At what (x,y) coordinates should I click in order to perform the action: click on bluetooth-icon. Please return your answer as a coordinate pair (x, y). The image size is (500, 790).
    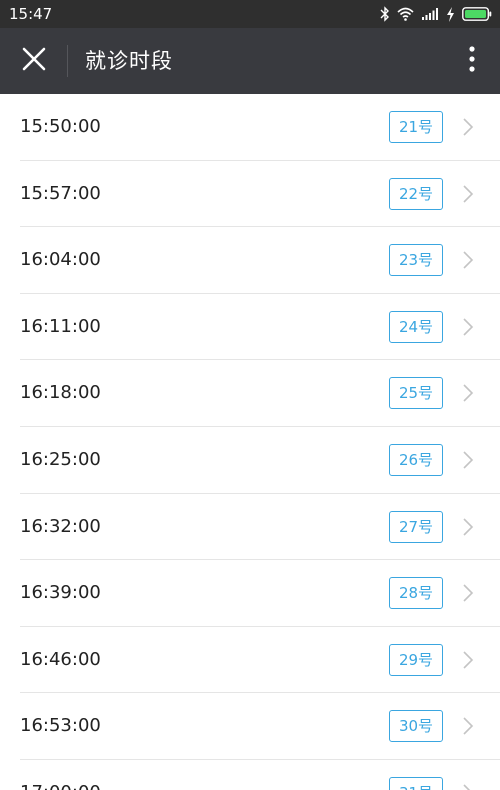
    Looking at the image, I should click on (385, 14).